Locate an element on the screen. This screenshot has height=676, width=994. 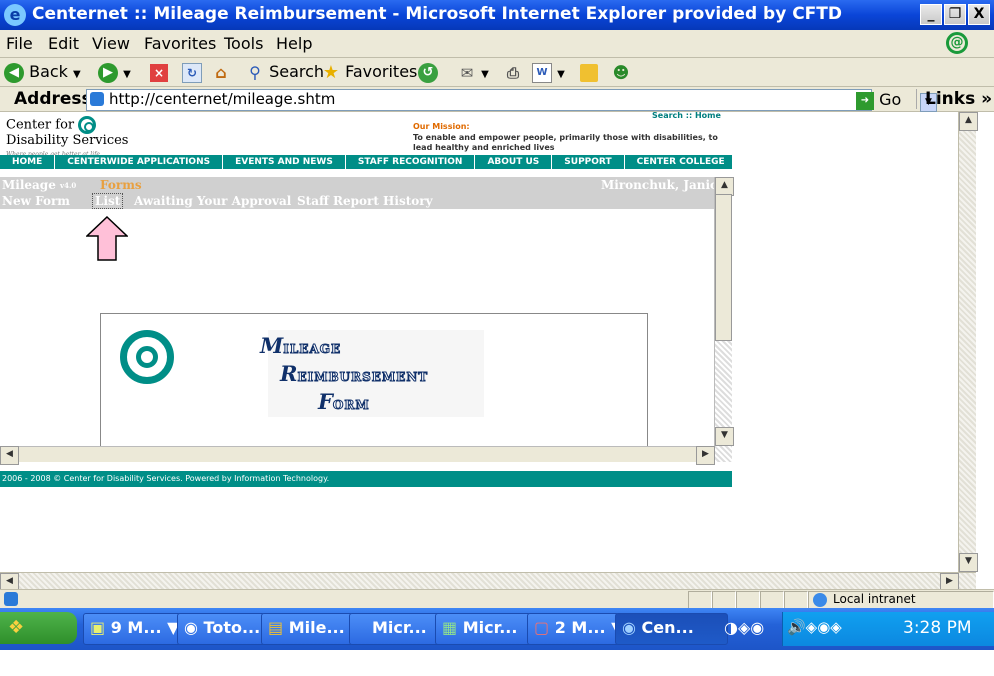
nav-home: HOME is located at coordinates (28, 162).